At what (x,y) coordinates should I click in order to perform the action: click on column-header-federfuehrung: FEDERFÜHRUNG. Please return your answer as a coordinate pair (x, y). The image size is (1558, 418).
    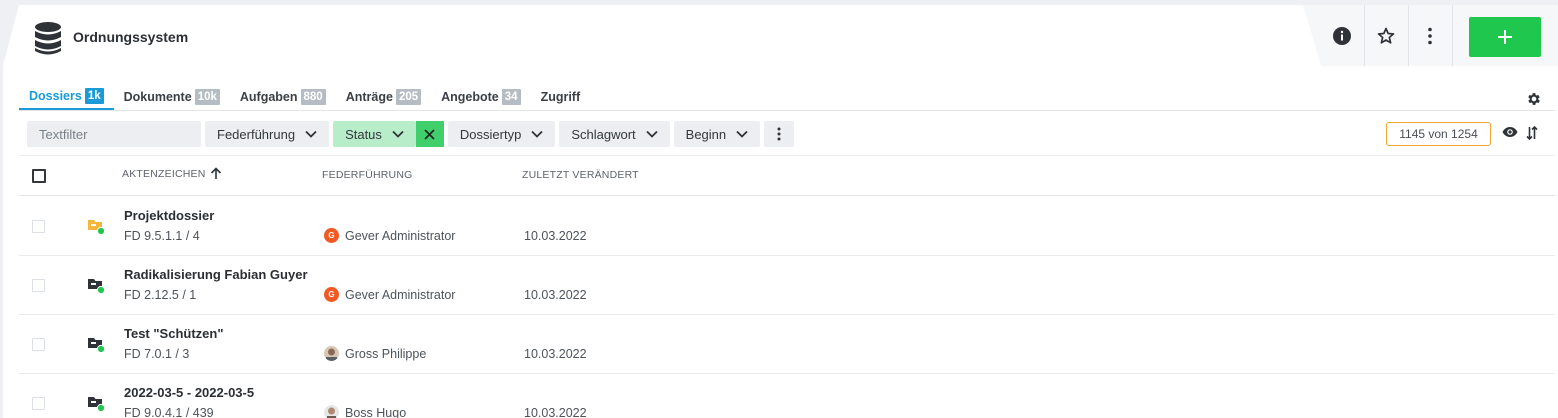
    Looking at the image, I should click on (367, 175).